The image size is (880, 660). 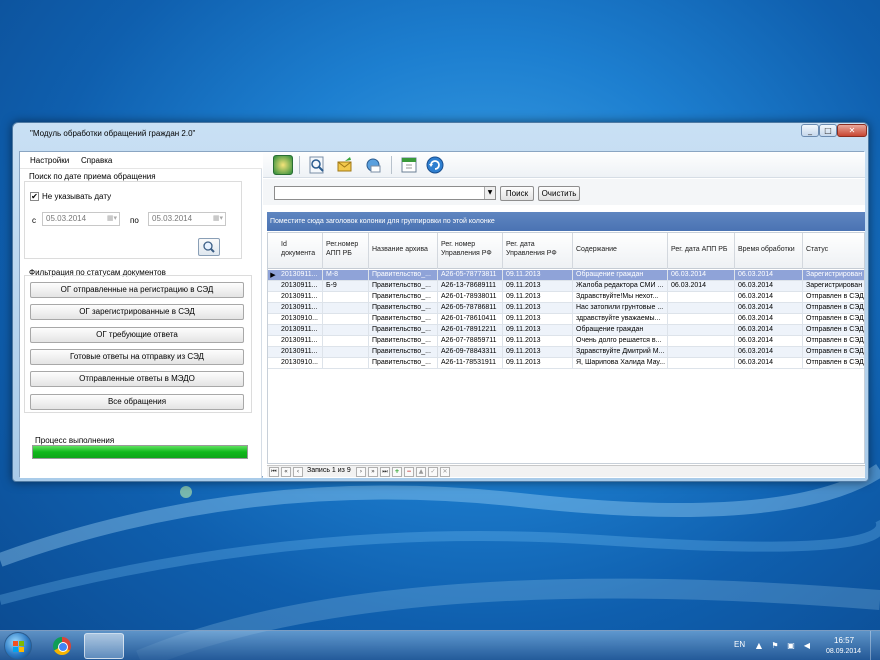 What do you see at coordinates (373, 165) in the screenshot?
I see `network-mail-icon` at bounding box center [373, 165].